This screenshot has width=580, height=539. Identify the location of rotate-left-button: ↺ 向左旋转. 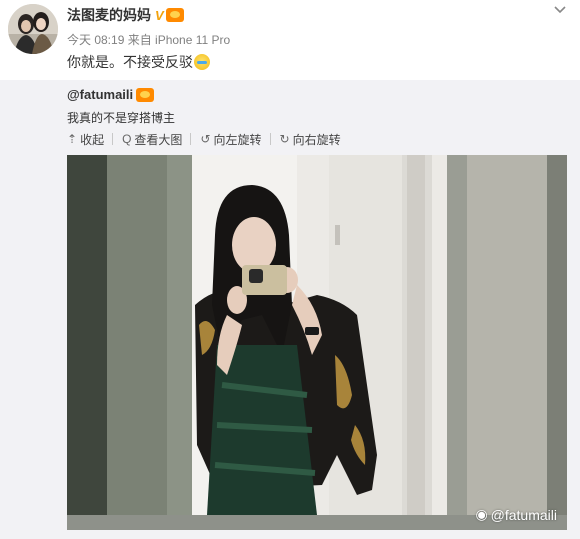
(230, 139).